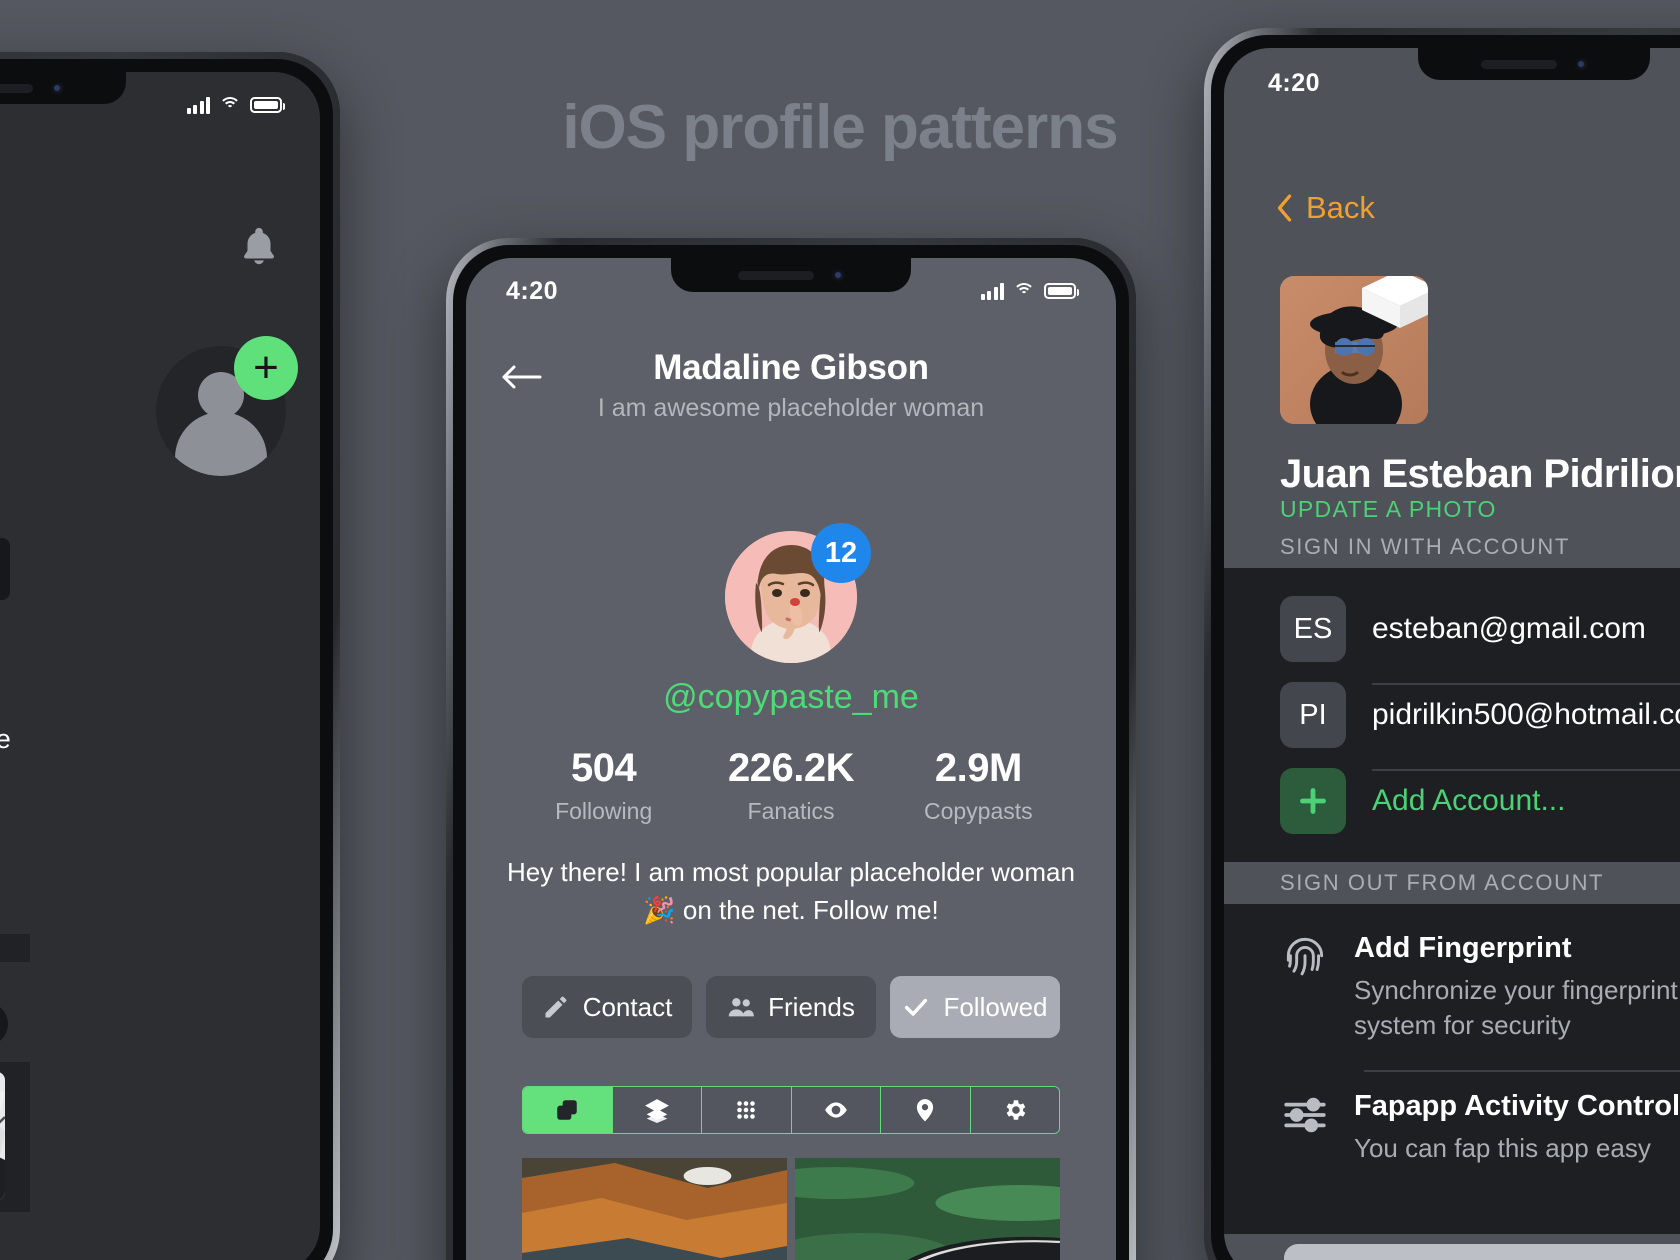 The image size is (1680, 1260). I want to click on add-photo-button: +, so click(266, 368).